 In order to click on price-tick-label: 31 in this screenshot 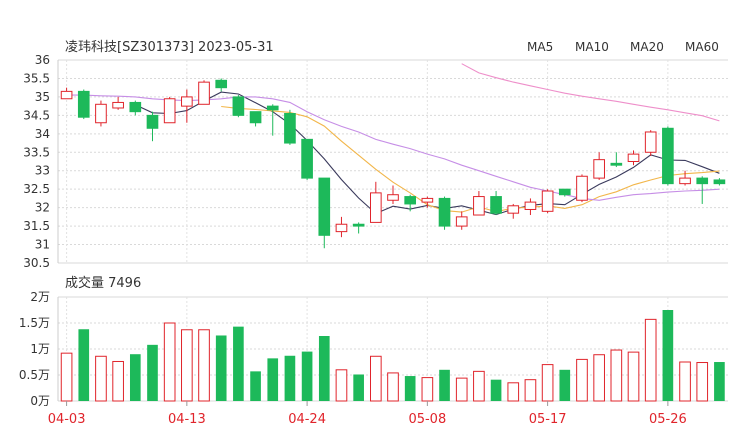, I will do `click(42, 245)`.